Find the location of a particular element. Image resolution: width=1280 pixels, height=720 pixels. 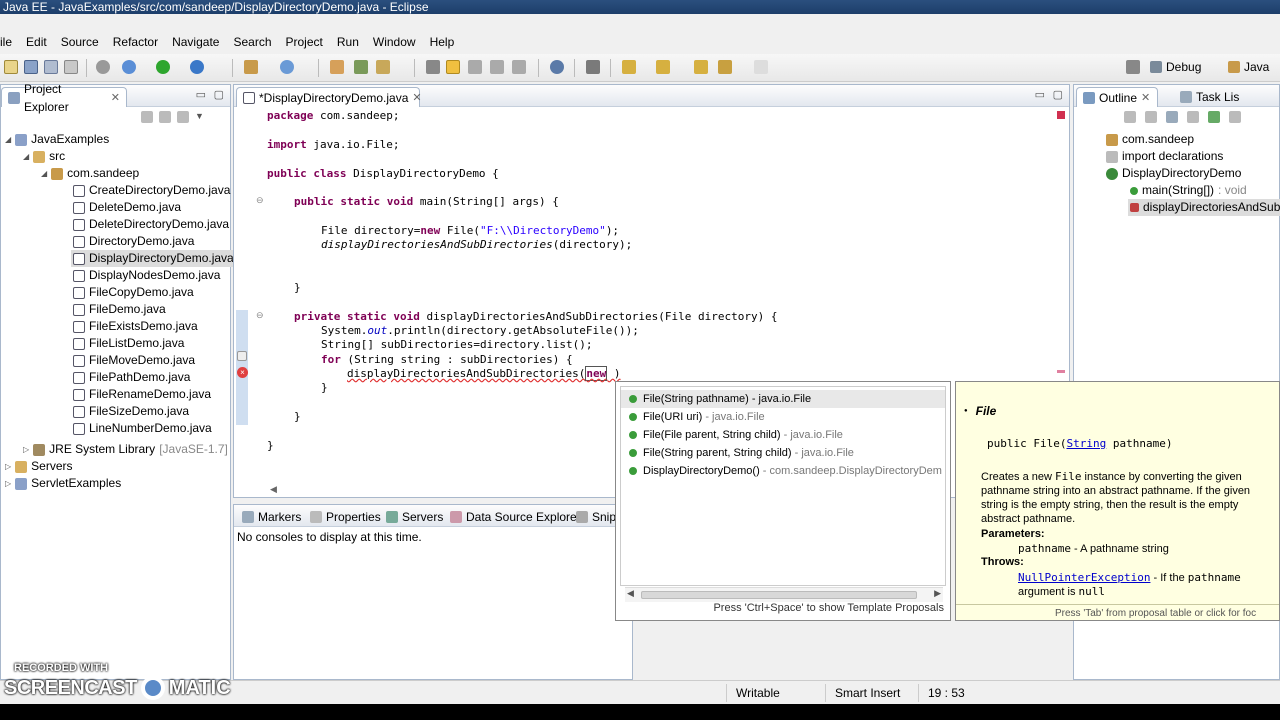

horizontal-scrollbar: ◀ ▶ is located at coordinates (784, 594).